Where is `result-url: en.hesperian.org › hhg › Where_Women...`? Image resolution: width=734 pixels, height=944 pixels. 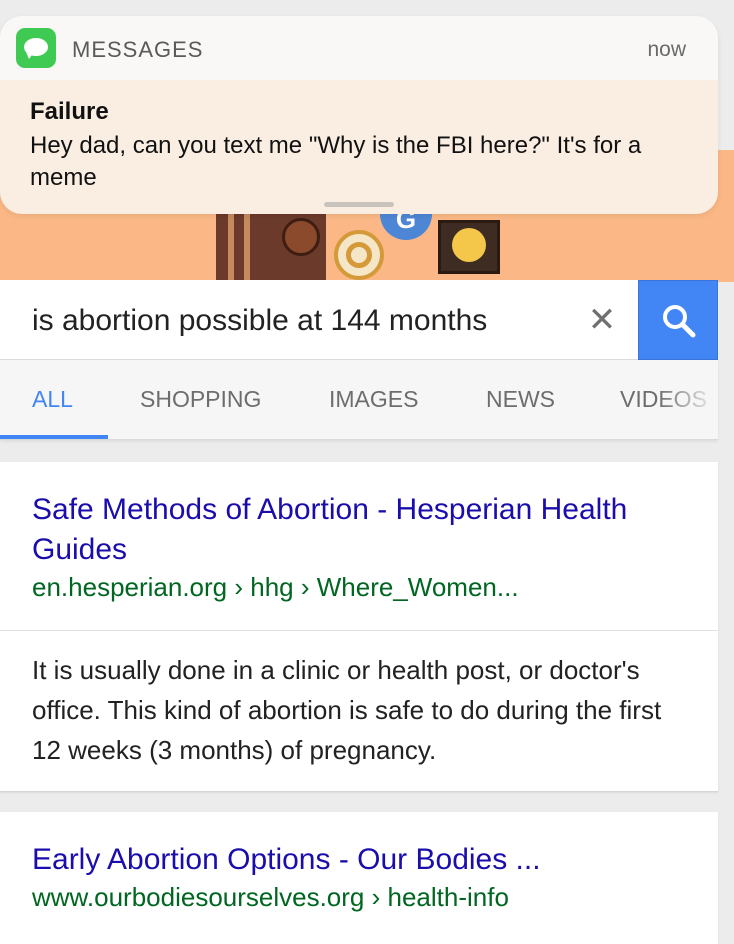 result-url: en.hesperian.org › hhg › Where_Women... is located at coordinates (359, 587).